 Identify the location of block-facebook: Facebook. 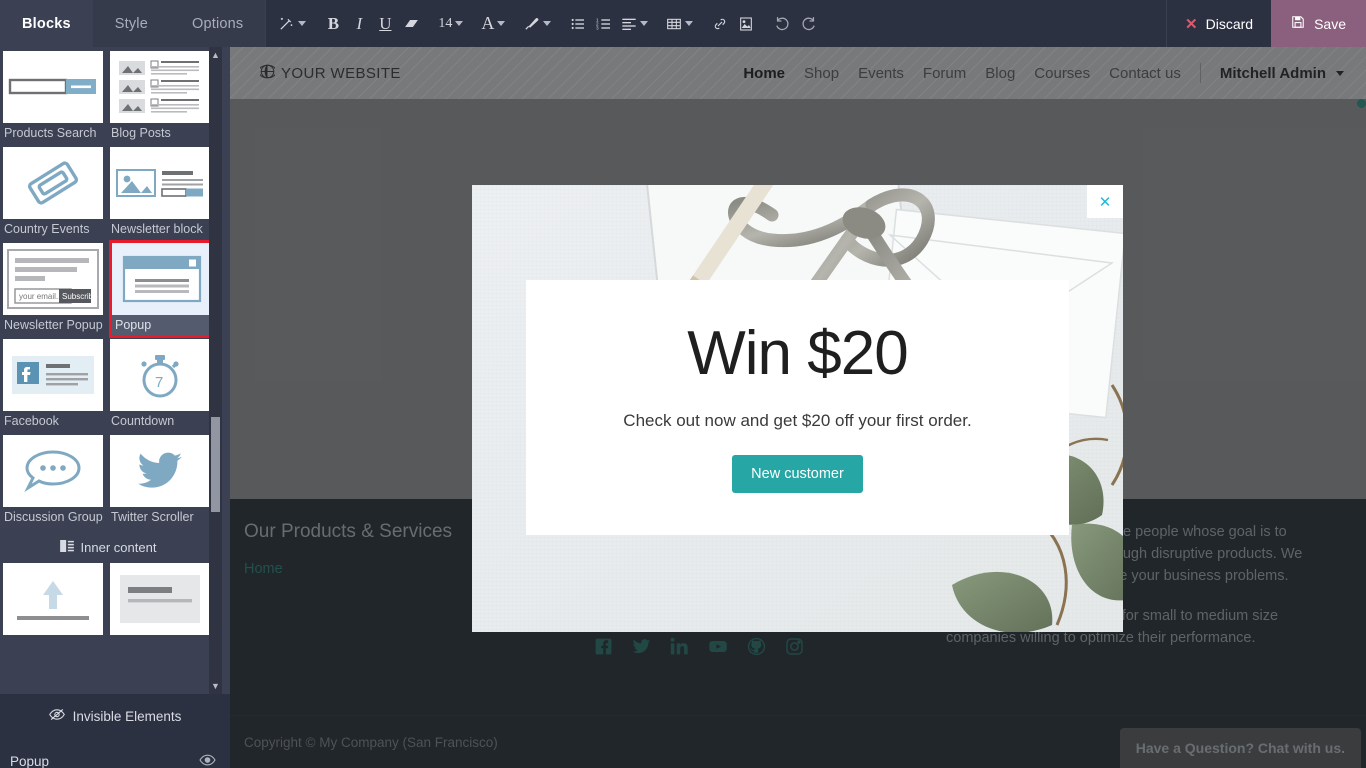
(55, 385).